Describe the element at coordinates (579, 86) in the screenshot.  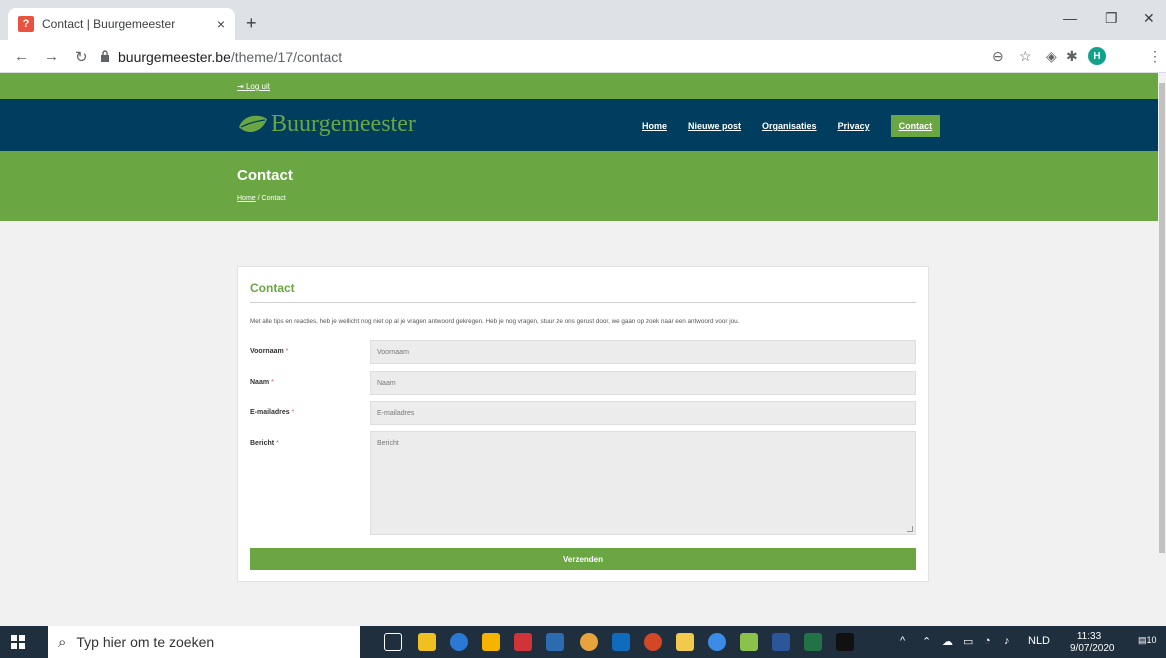
I see `top-bar: ⇥ Log uit` at that location.